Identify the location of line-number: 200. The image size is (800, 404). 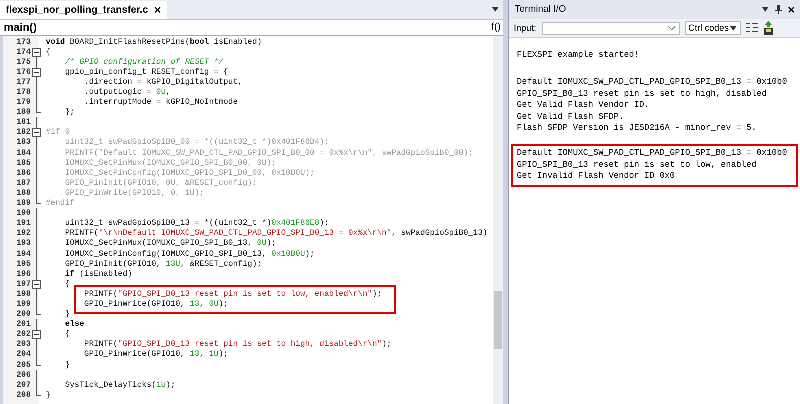
(23, 315).